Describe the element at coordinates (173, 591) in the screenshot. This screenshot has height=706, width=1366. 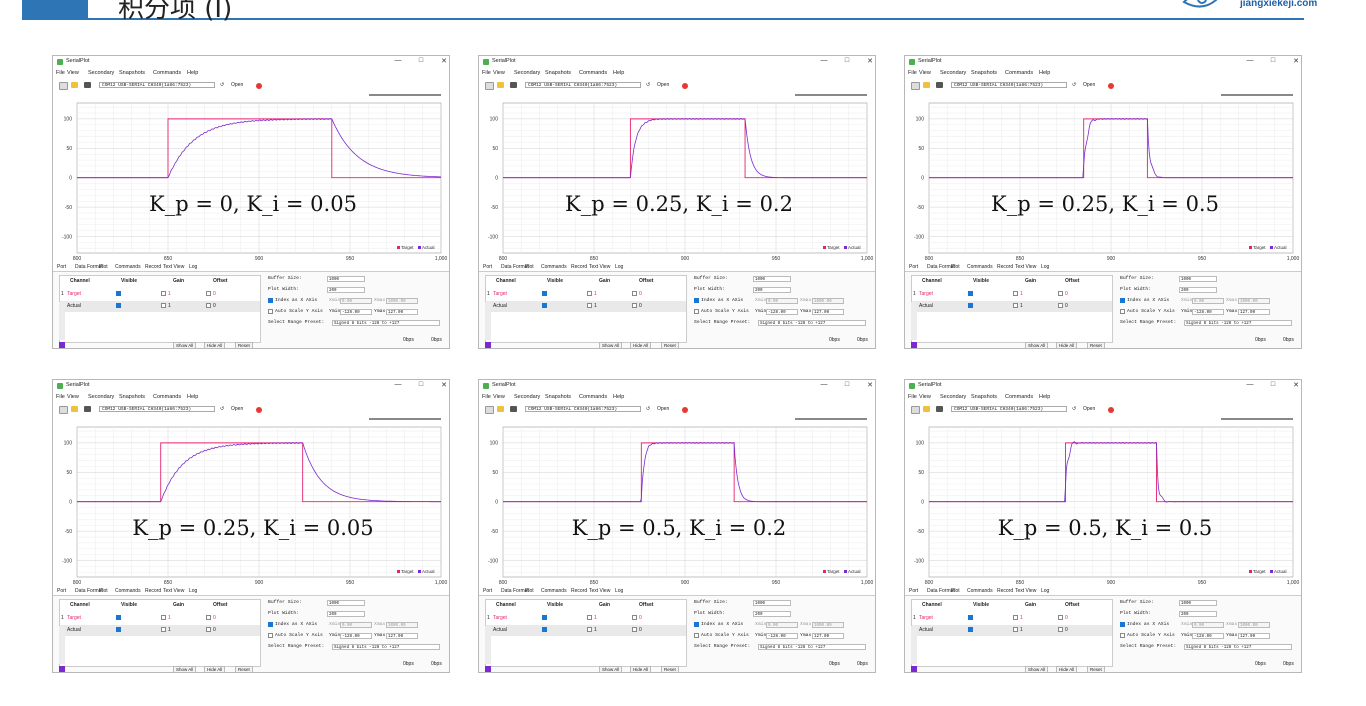
I see `tab: Text View` at that location.